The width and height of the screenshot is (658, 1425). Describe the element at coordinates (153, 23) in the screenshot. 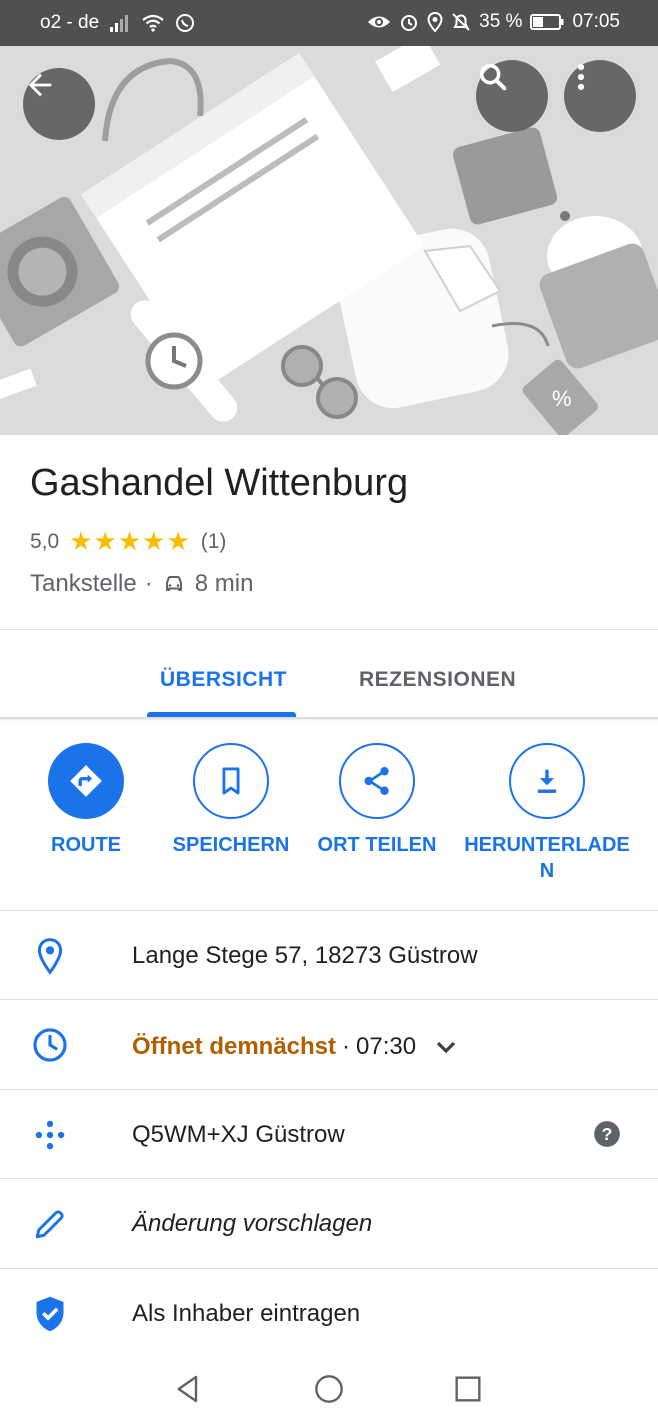

I see `wifi-icon` at that location.